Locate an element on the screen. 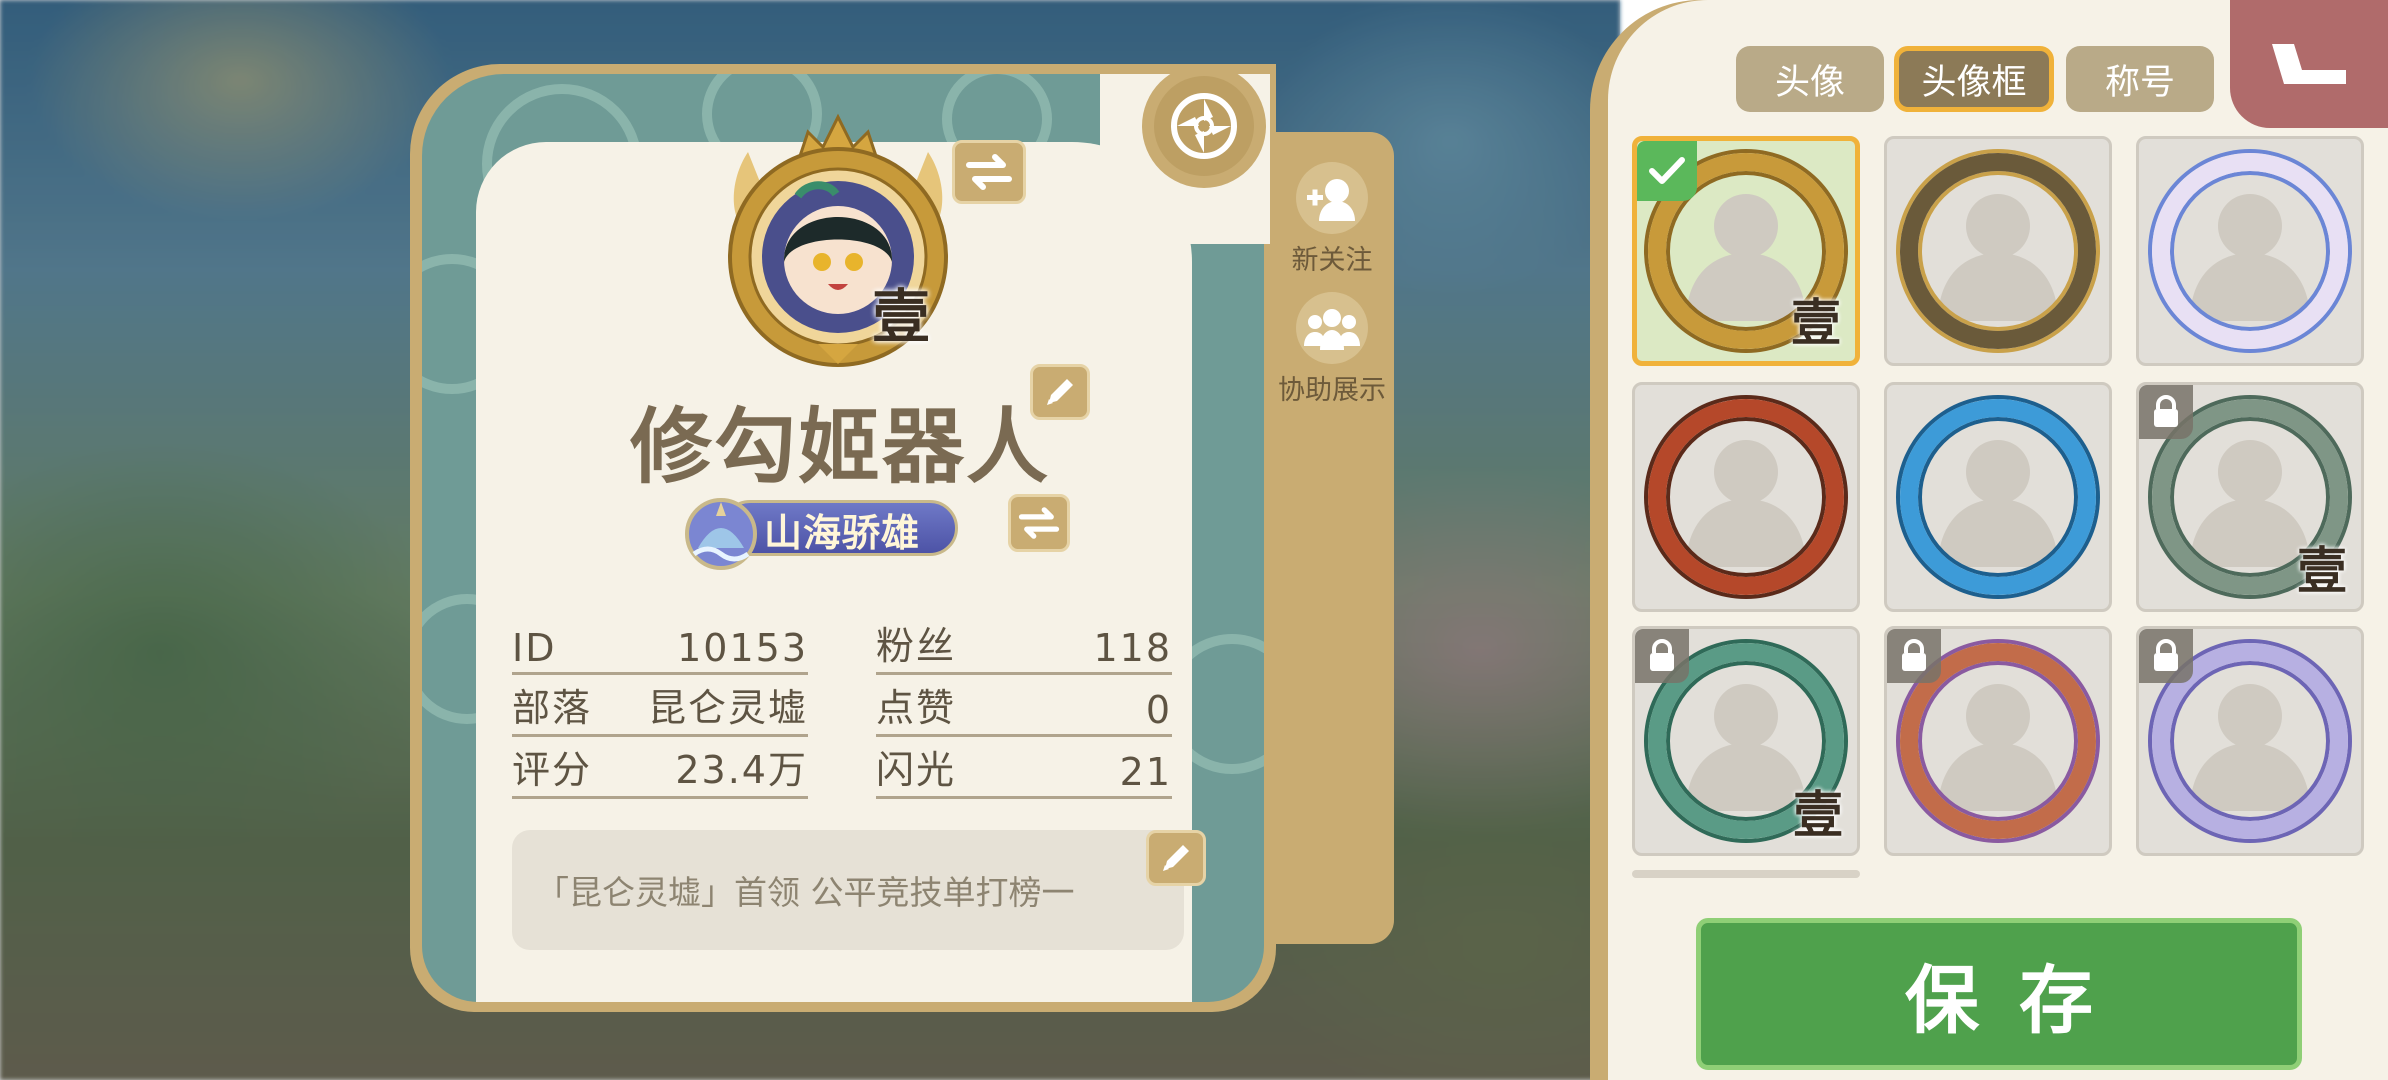 The height and width of the screenshot is (1080, 2388). frame-option-jade-ring-frame: 壹 is located at coordinates (2250, 497).